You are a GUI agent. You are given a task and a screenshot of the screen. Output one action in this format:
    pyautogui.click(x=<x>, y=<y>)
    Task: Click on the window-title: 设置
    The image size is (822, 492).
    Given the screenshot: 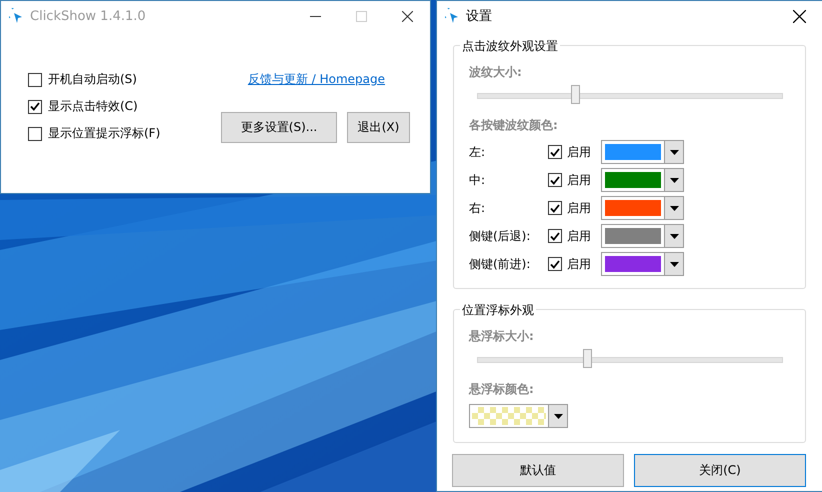 What is the action you would take?
    pyautogui.click(x=479, y=16)
    